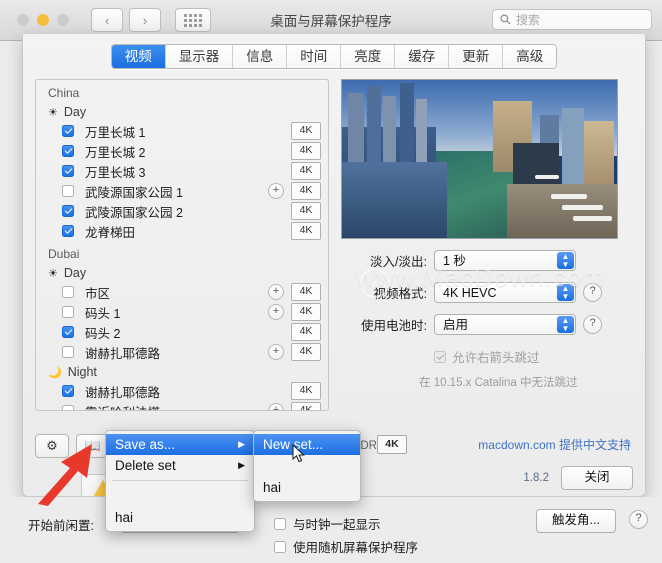 The height and width of the screenshot is (563, 662). Describe the element at coordinates (107, 20) in the screenshot. I see `back-button: ‹` at that location.